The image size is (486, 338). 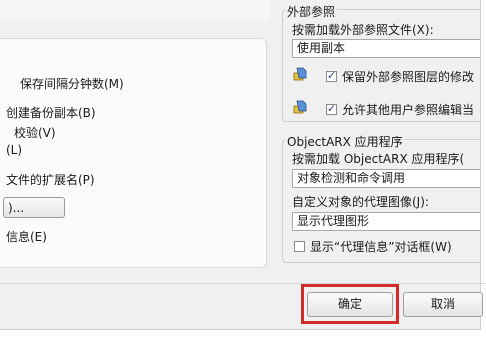 What do you see at coordinates (331, 108) in the screenshot?
I see `allow-xref-edit-checkbox` at bounding box center [331, 108].